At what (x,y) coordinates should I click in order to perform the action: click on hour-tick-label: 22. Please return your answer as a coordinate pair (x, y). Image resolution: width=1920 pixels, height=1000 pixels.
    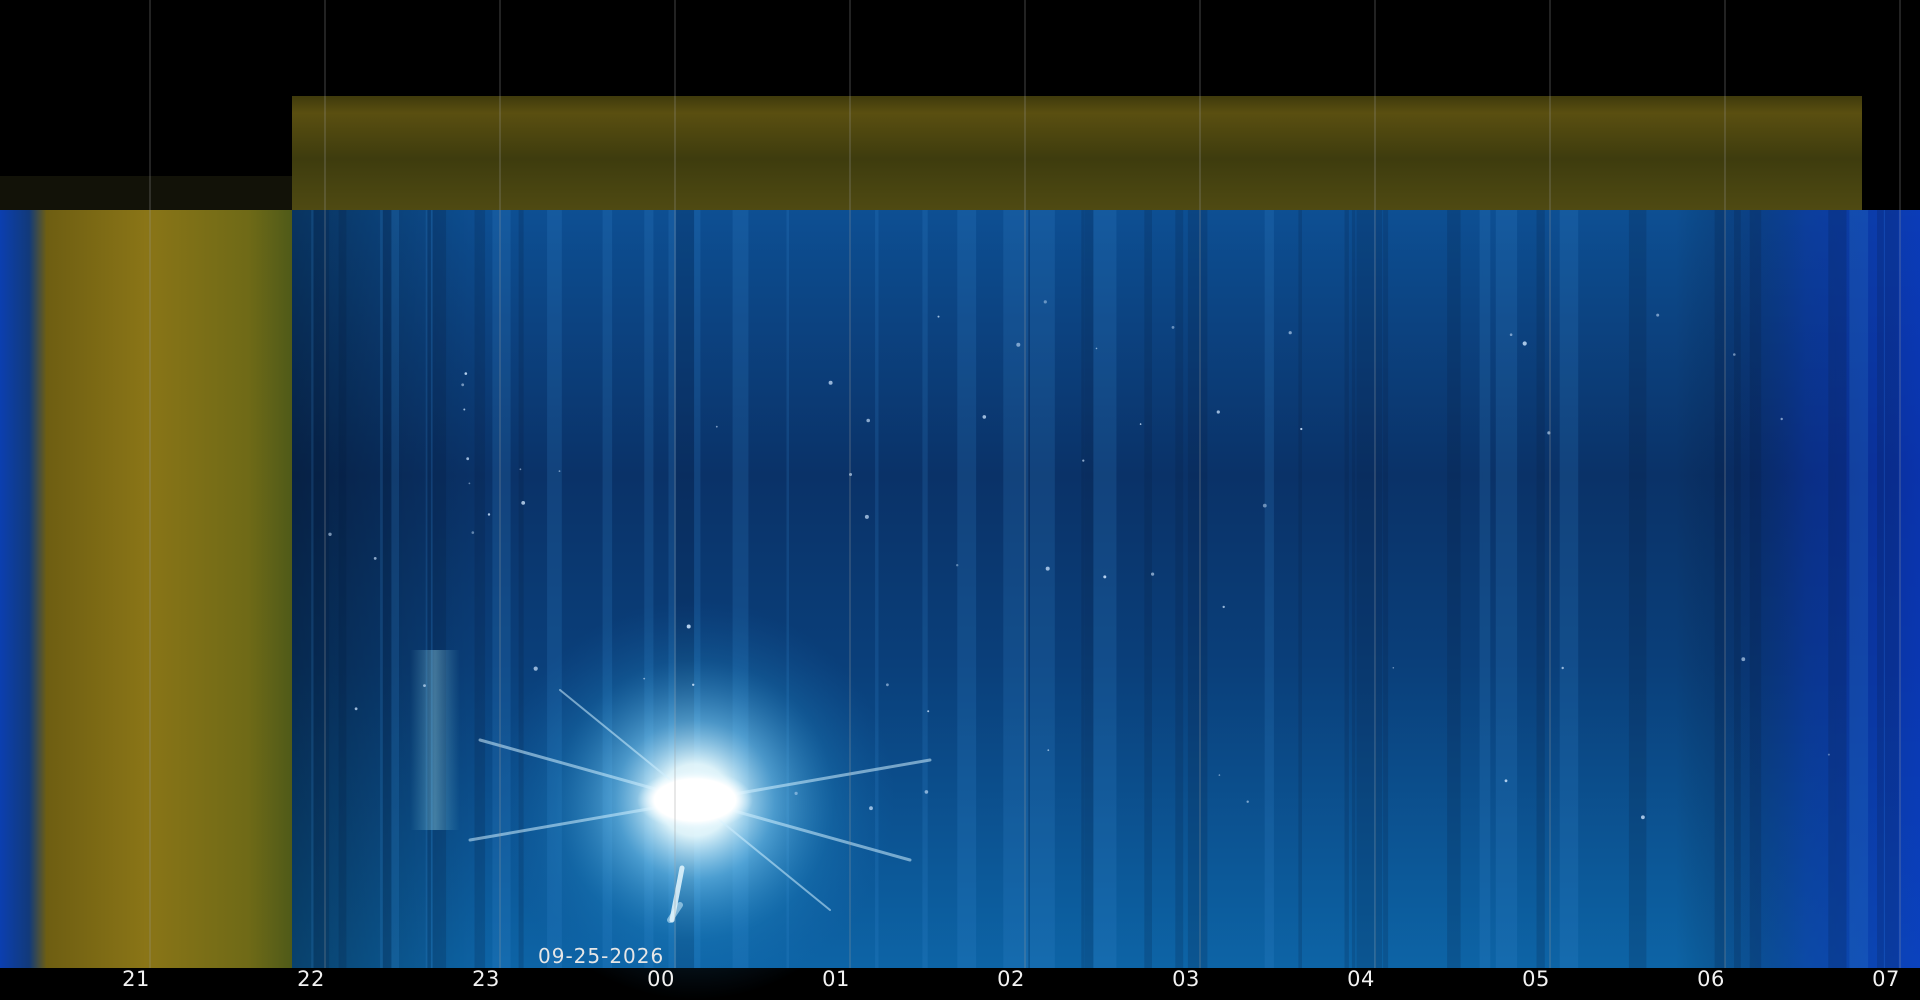
    Looking at the image, I should click on (311, 979).